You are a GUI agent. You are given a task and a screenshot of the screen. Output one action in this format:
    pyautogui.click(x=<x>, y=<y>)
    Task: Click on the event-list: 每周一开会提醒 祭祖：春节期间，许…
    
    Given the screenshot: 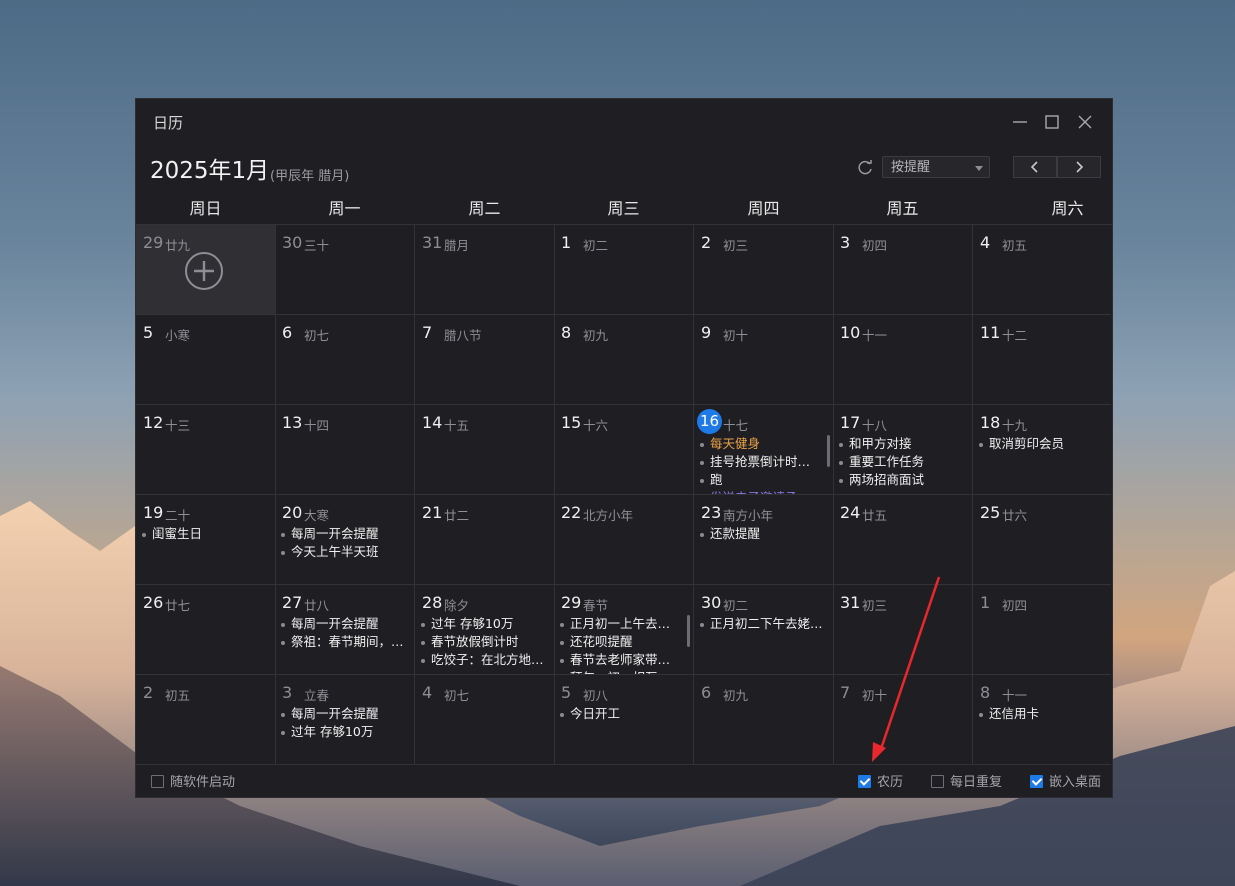 What is the action you would take?
    pyautogui.click(x=345, y=633)
    